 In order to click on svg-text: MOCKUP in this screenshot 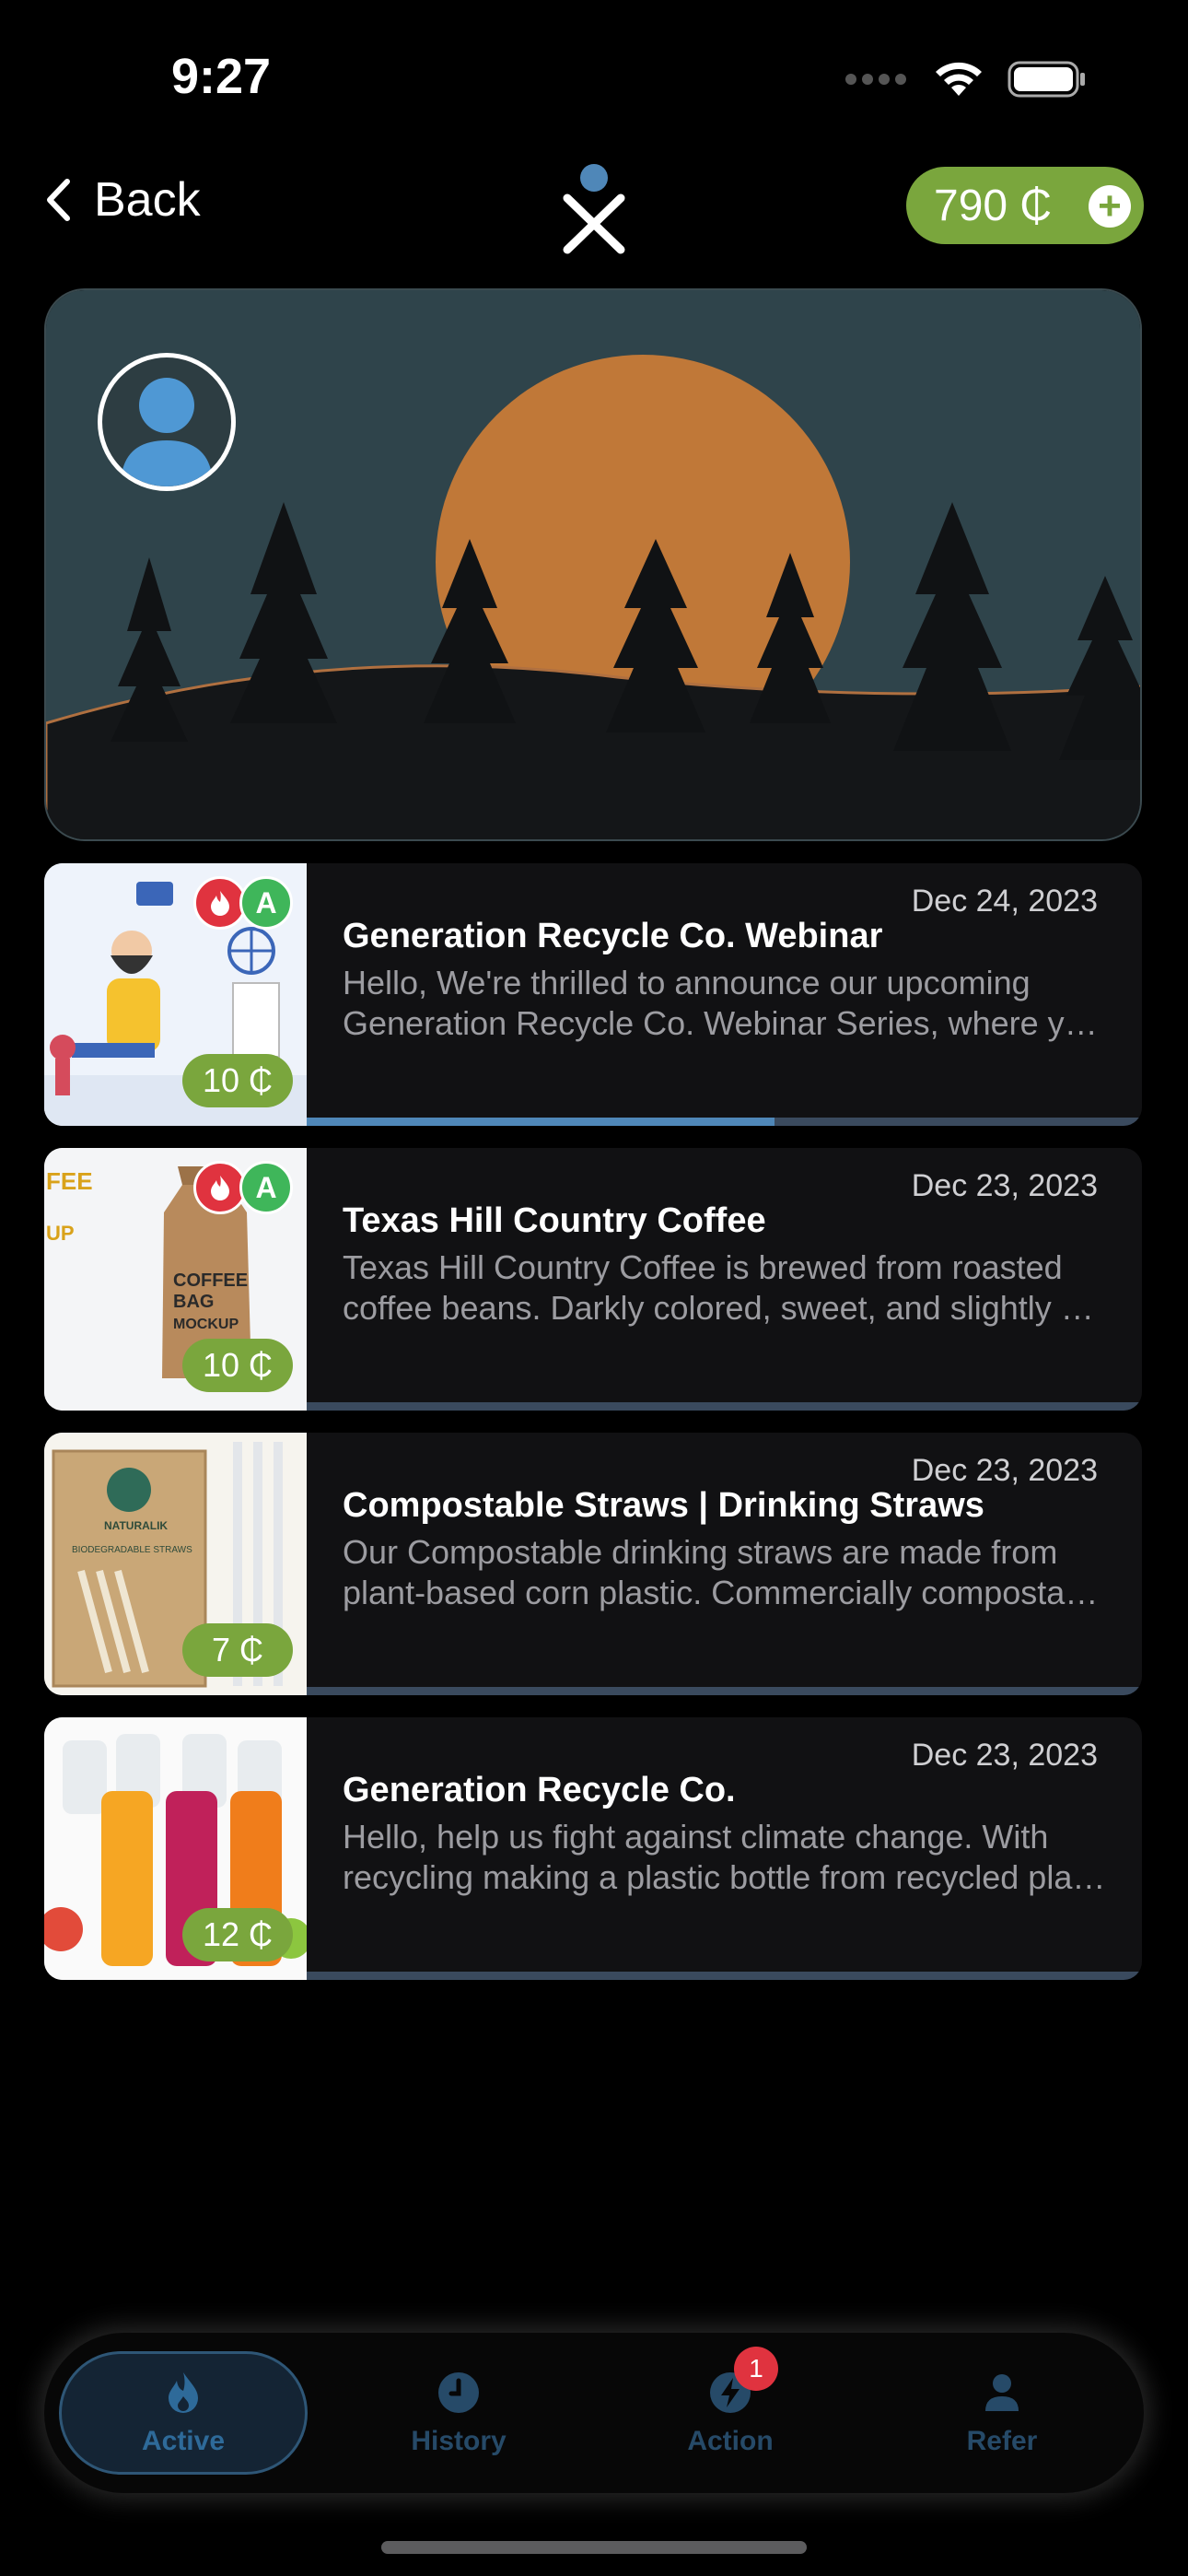, I will do `click(206, 1324)`.